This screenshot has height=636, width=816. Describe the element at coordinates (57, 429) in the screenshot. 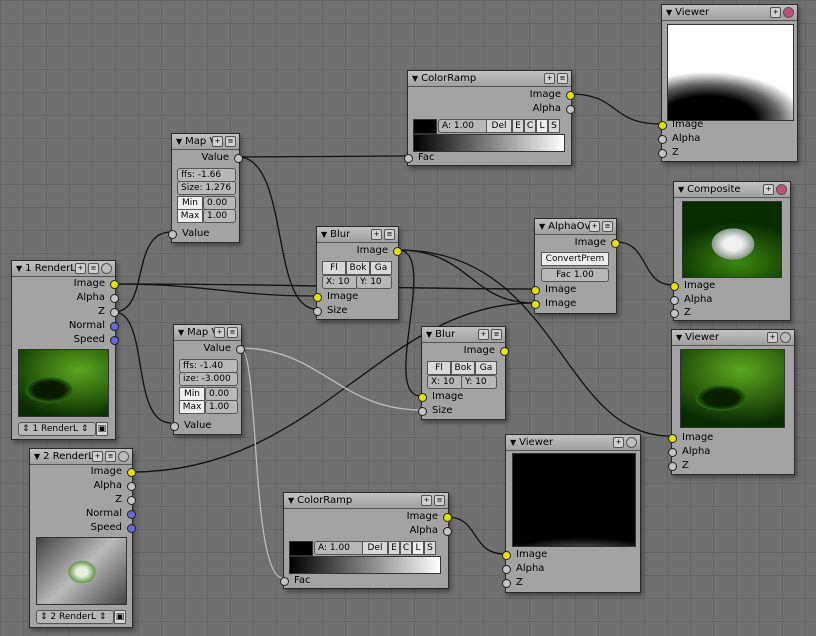

I see `renderlayer-selector: ⇕ 1 RenderL ⇕` at that location.